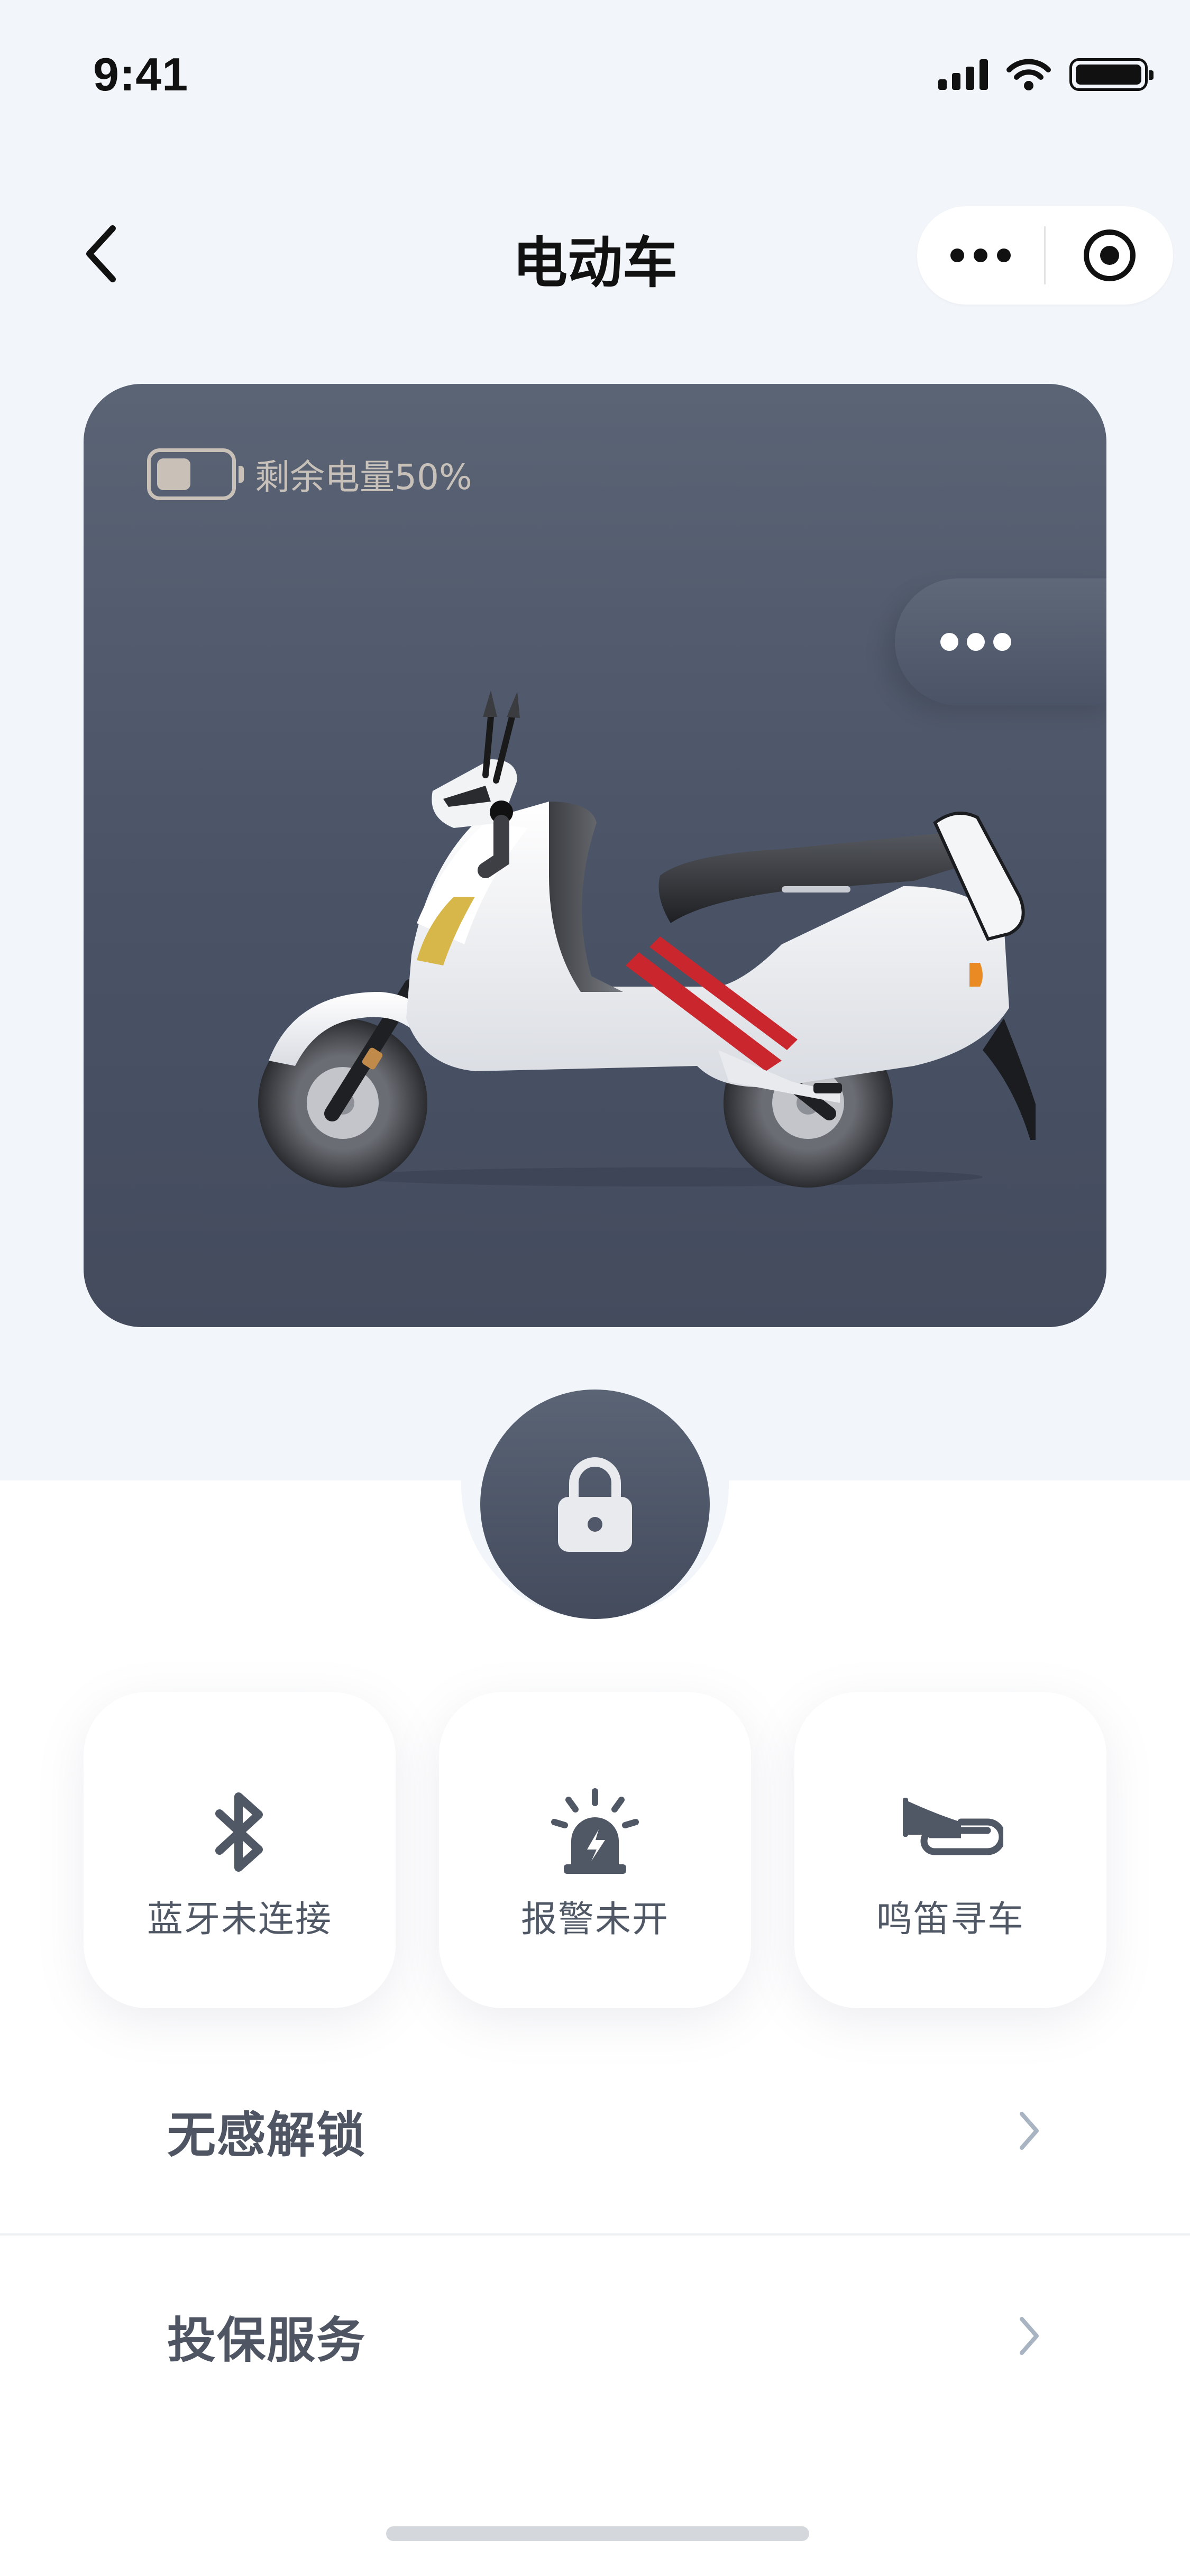  I want to click on battery-status-icon, so click(1111, 74).